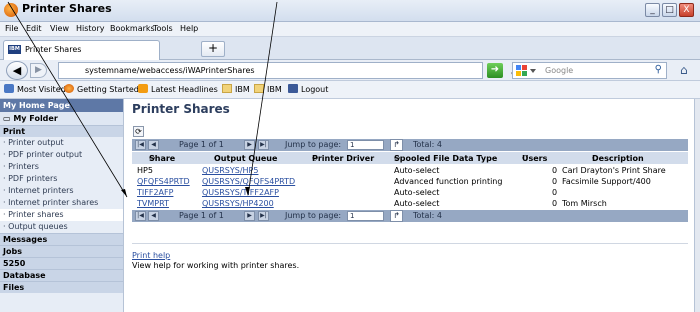  I want to click on go-button: ➜, so click(495, 70).